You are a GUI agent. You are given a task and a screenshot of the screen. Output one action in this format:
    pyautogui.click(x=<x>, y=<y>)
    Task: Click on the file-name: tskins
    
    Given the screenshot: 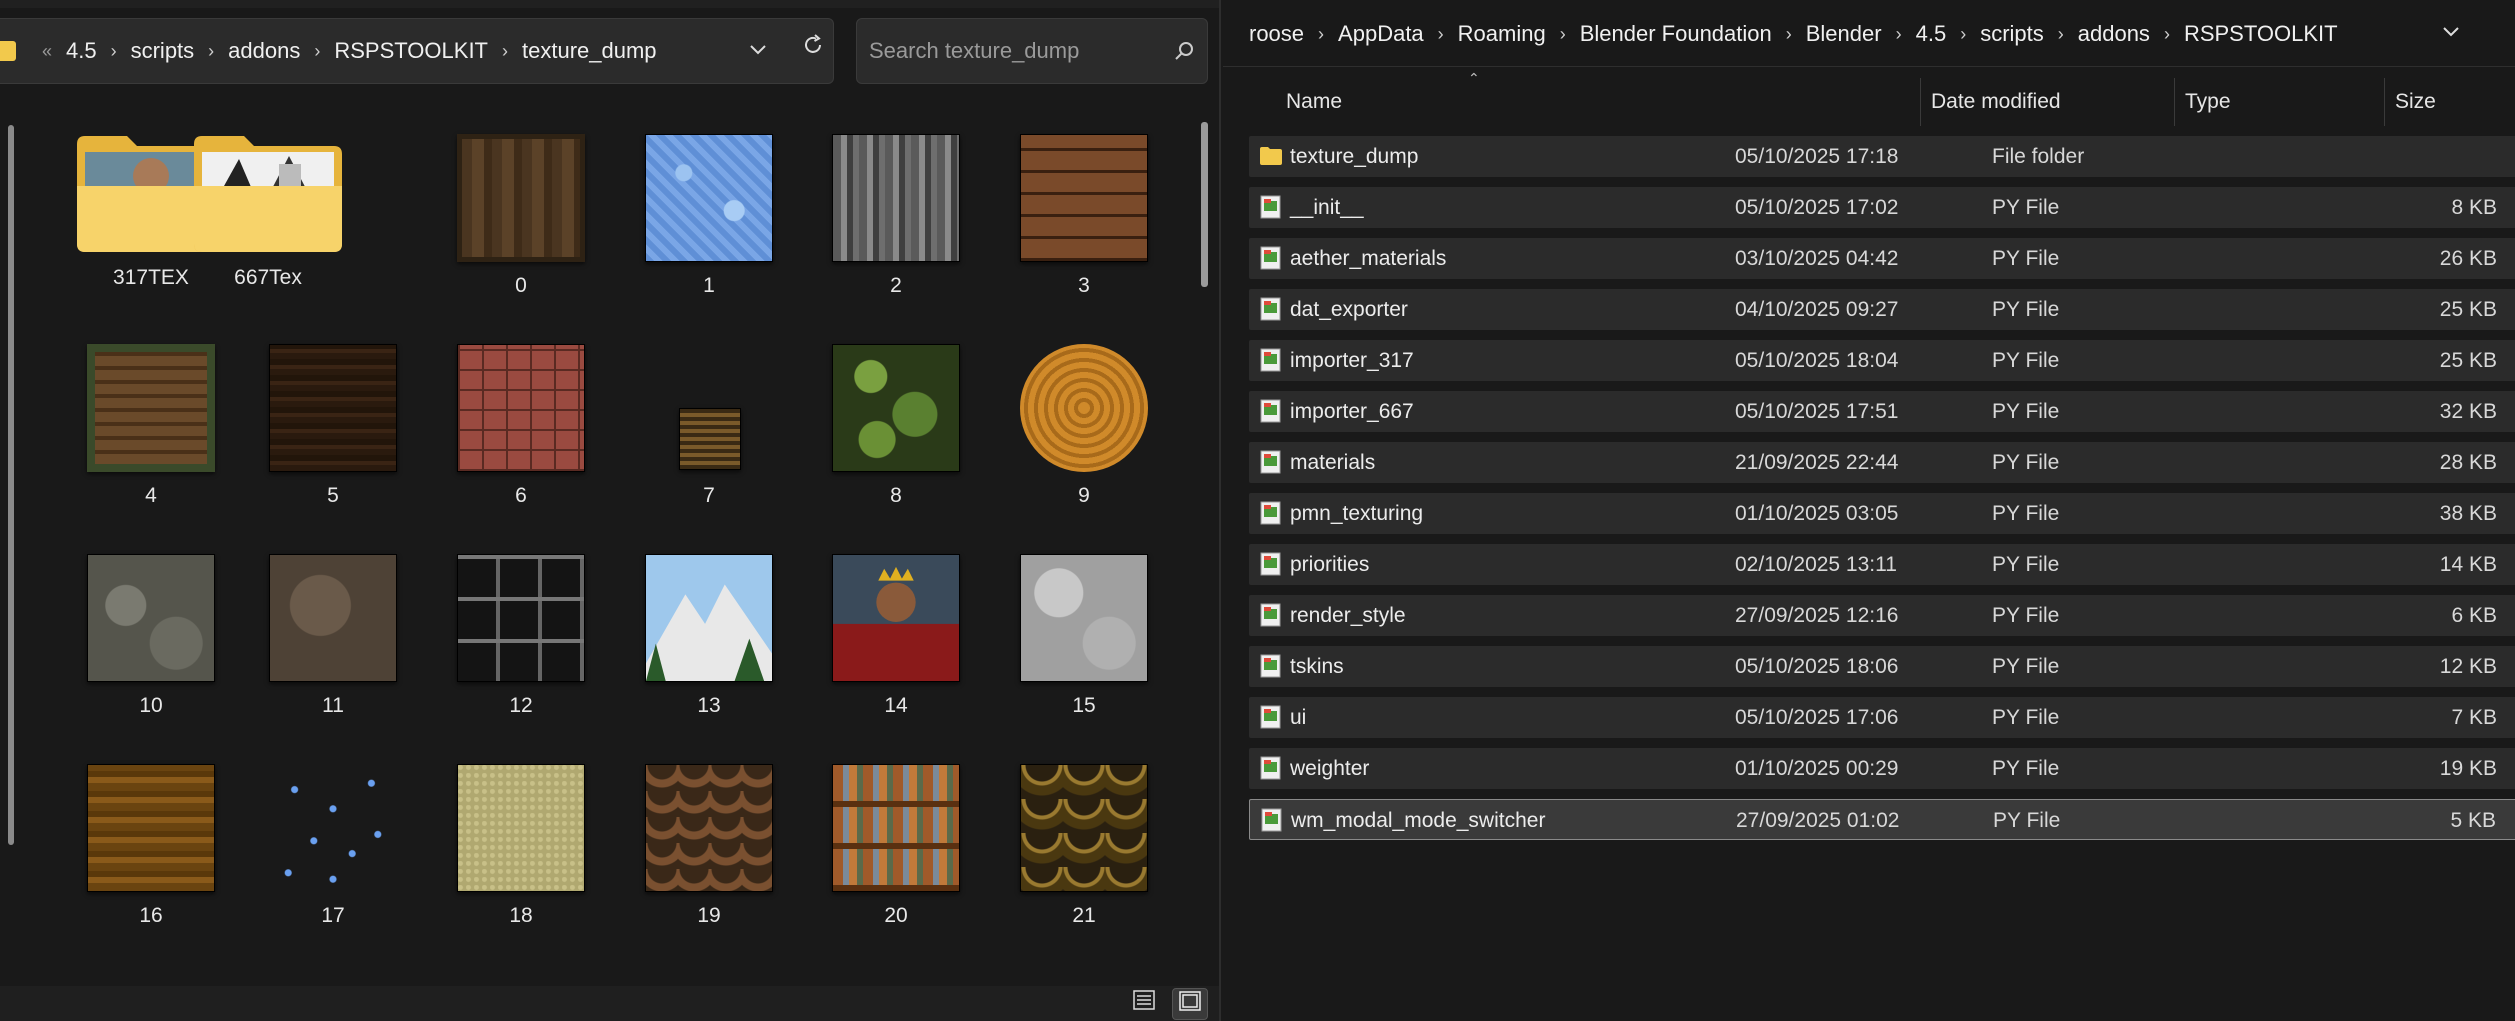 What is the action you would take?
    pyautogui.click(x=1317, y=666)
    